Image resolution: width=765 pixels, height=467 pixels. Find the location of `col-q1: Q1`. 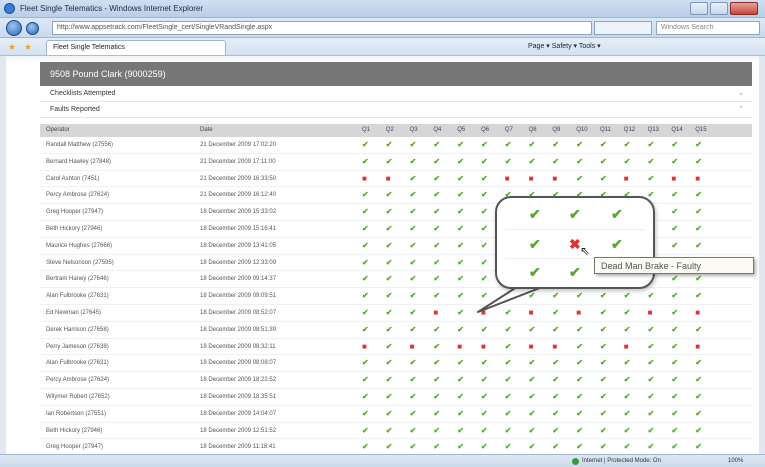

col-q1: Q1 is located at coordinates (366, 130).